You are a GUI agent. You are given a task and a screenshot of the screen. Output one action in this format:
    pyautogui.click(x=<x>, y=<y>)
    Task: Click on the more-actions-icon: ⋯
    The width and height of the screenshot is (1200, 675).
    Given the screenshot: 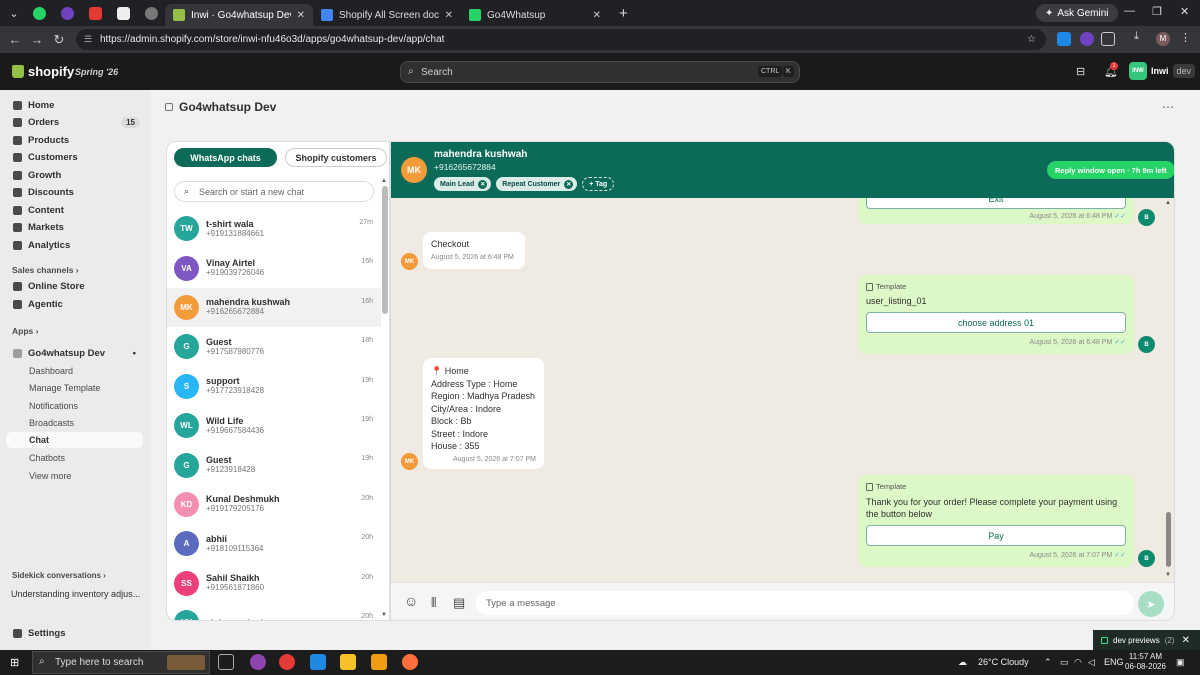 What is the action you would take?
    pyautogui.click(x=1168, y=107)
    